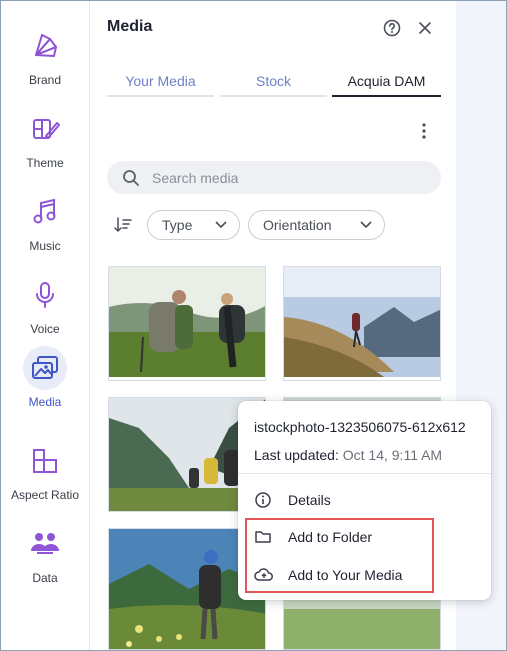 The width and height of the screenshot is (507, 651). What do you see at coordinates (263, 500) in the screenshot?
I see `info-icon` at bounding box center [263, 500].